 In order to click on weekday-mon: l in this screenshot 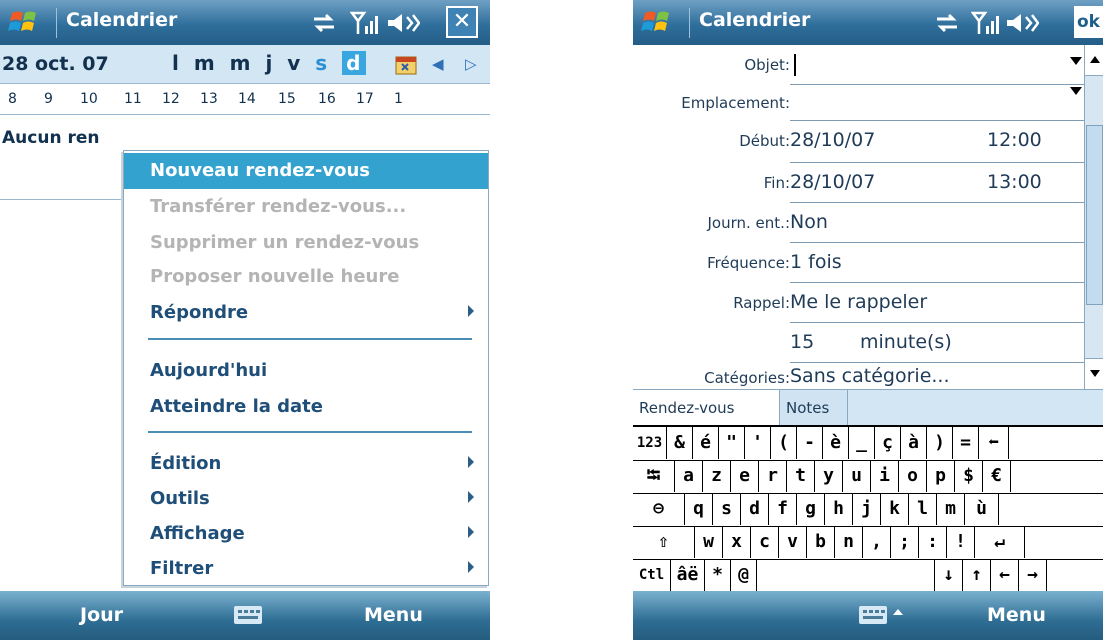, I will do `click(176, 63)`.